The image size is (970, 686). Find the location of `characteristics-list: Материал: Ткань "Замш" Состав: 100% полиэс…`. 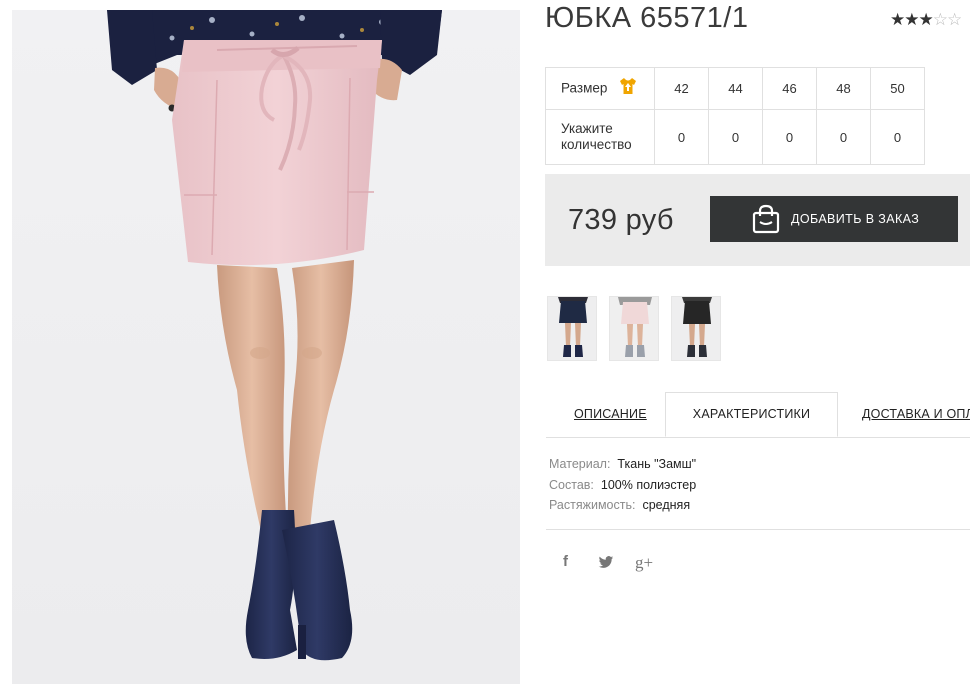

characteristics-list: Материал: Ткань "Замш" Состав: 100% полиэс… is located at coordinates (622, 485).